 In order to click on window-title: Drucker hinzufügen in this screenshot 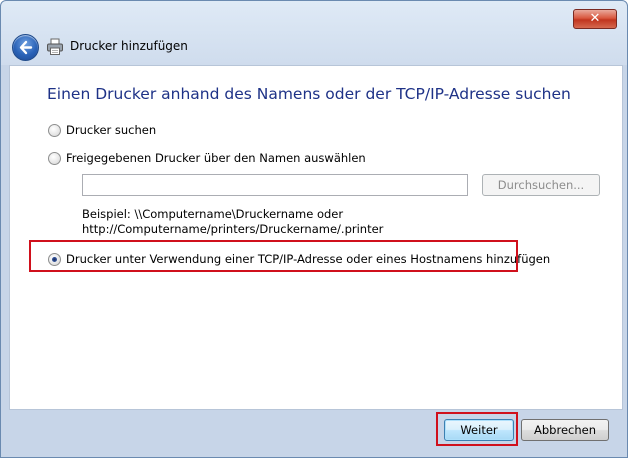, I will do `click(129, 46)`.